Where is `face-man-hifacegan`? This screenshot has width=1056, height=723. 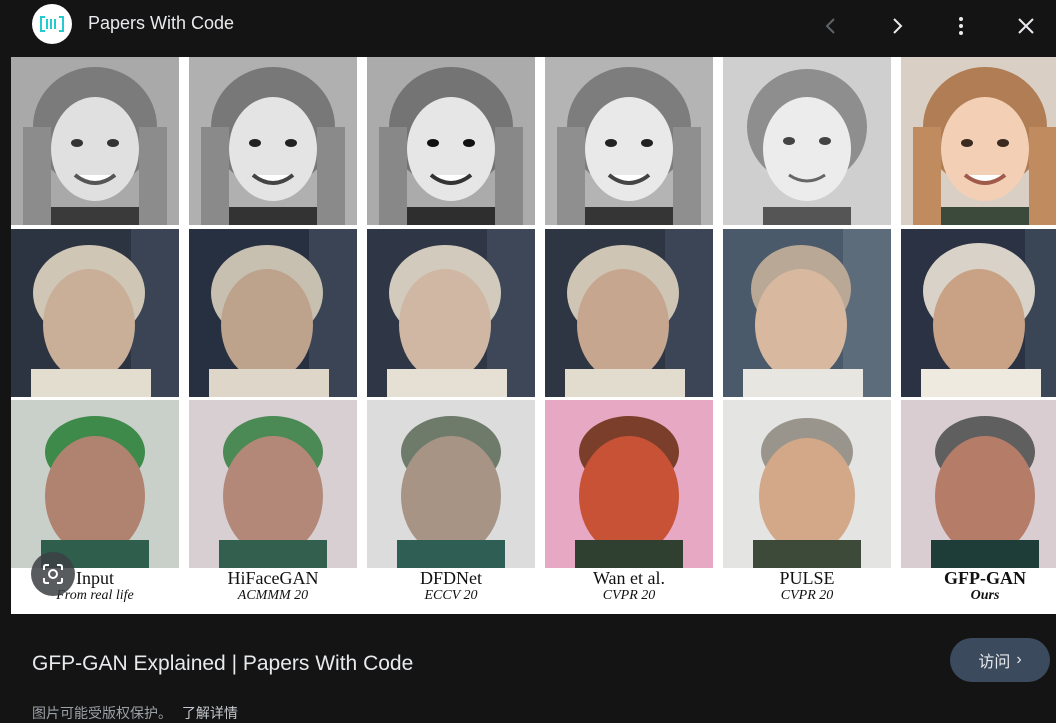 face-man-hifacegan is located at coordinates (273, 484).